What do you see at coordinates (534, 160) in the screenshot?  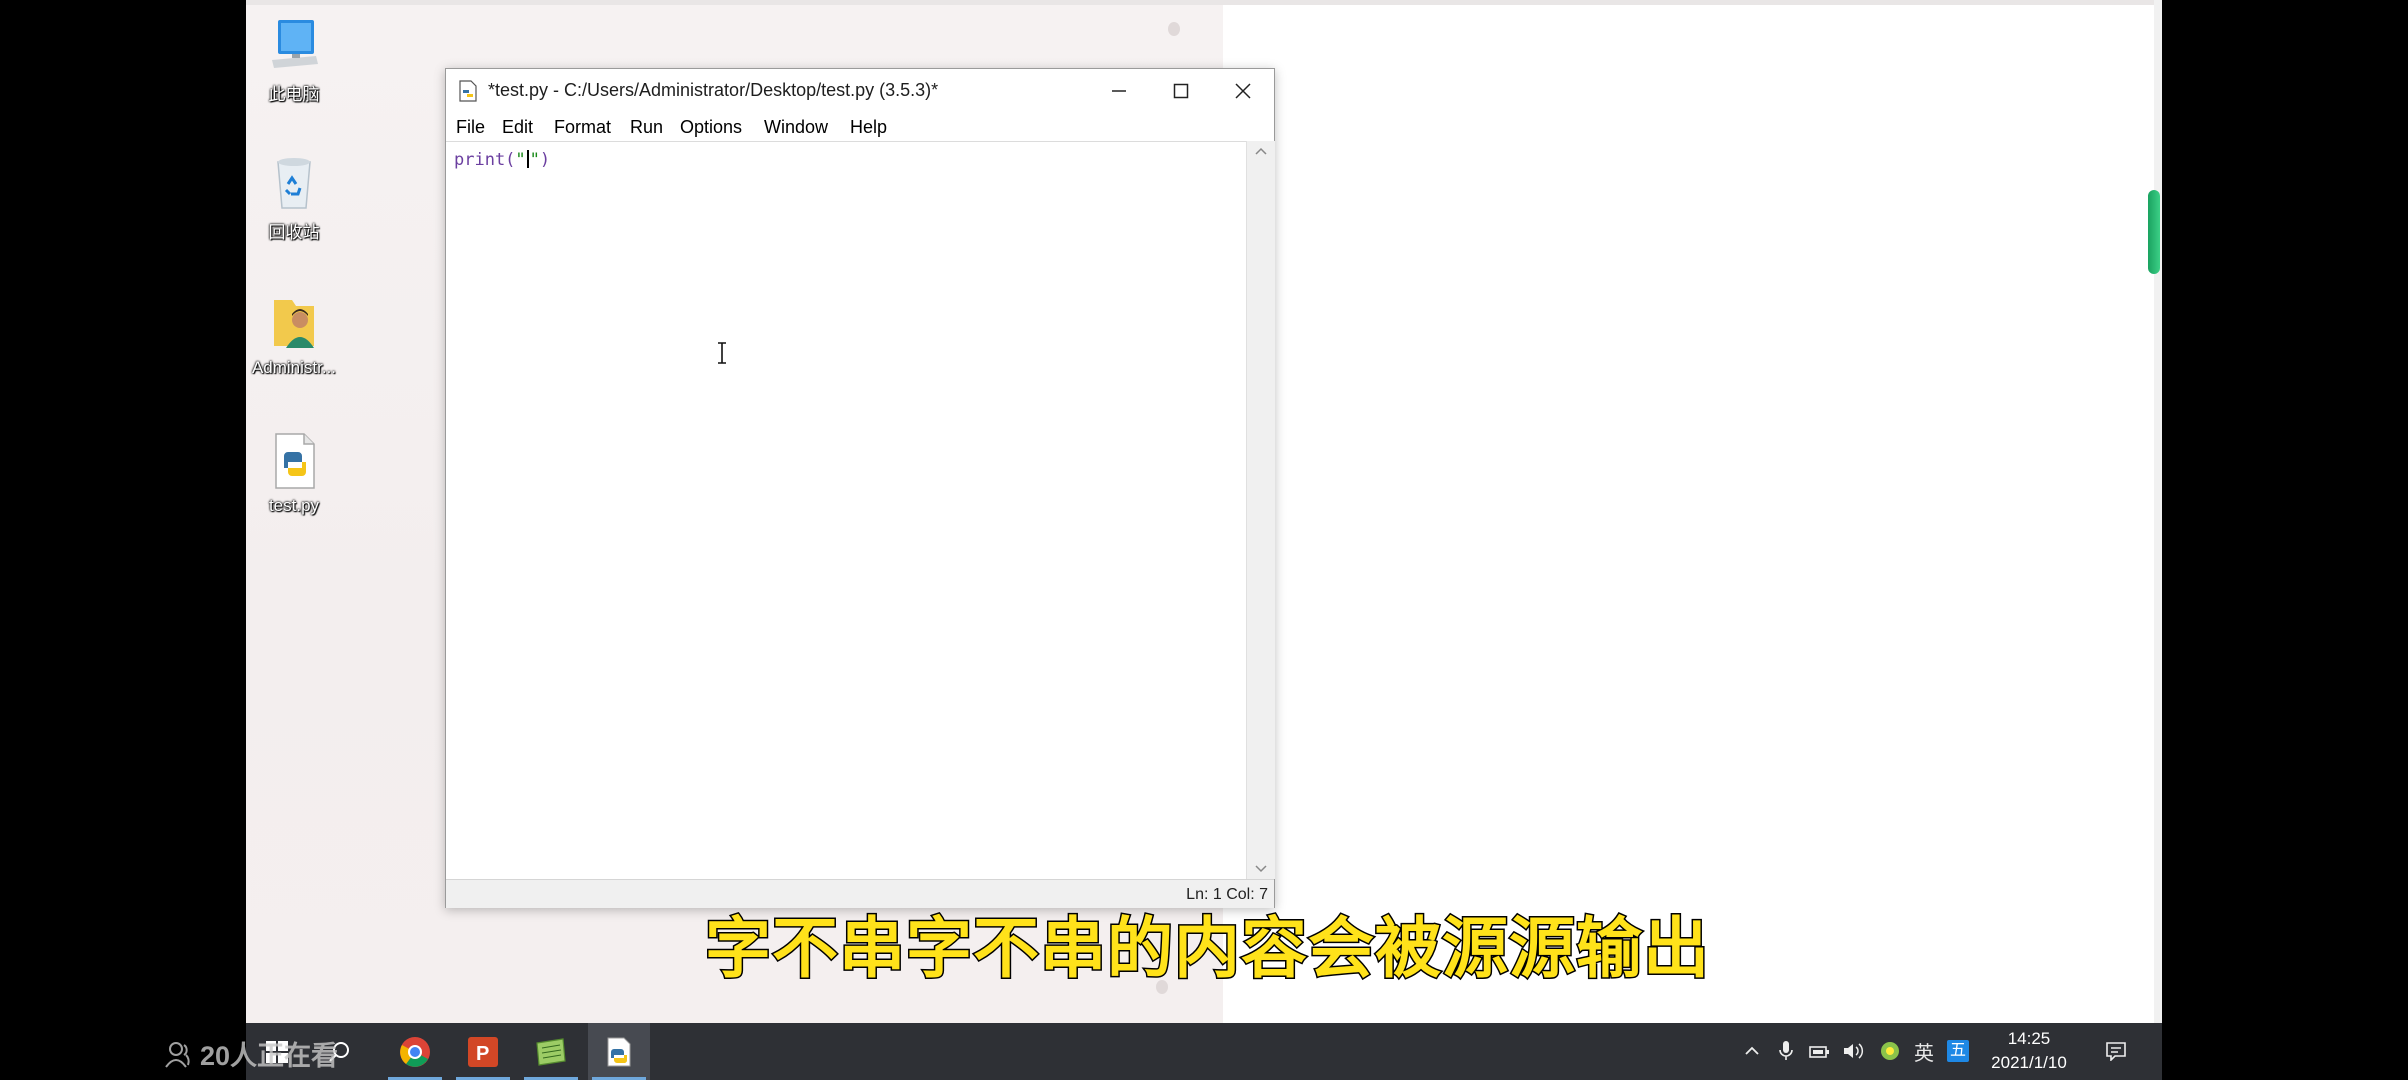 I see `code-string-close: "` at bounding box center [534, 160].